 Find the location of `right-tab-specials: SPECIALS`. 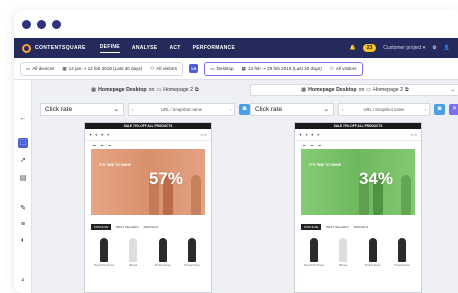

right-tab-specials: SPECIALS is located at coordinates (360, 227).